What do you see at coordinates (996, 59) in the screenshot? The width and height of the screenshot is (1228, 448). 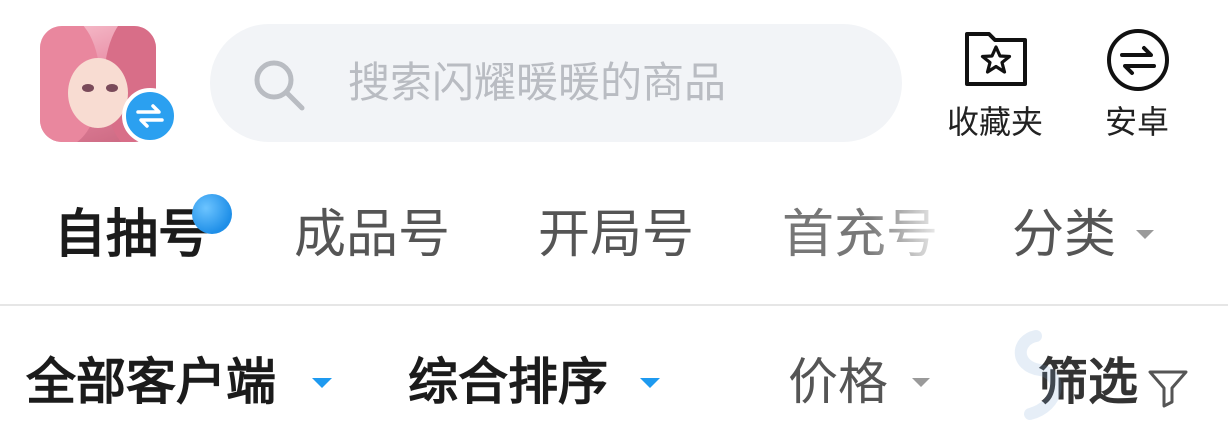 I see `star-folder-icon` at bounding box center [996, 59].